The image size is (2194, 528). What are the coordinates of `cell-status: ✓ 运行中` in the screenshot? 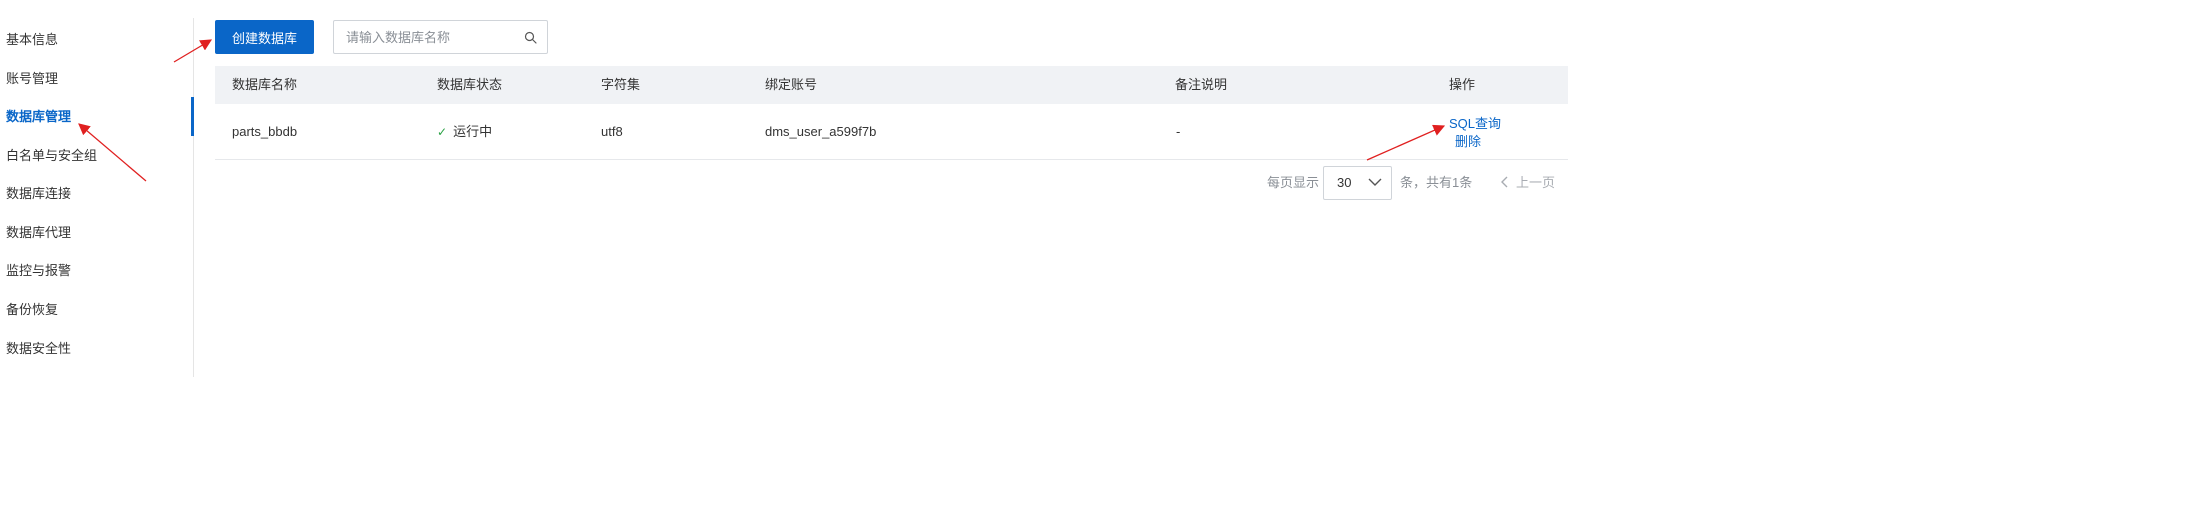 It's located at (464, 131).